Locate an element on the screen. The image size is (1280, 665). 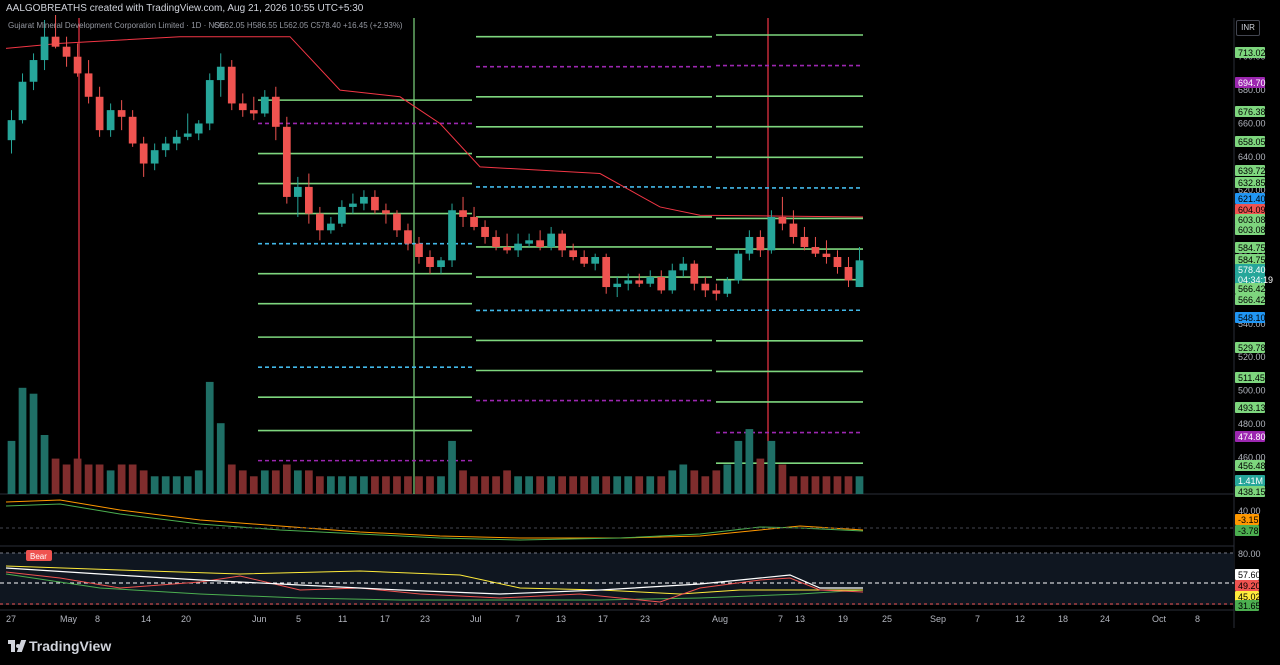
currency-selector: INR is located at coordinates (1248, 28).